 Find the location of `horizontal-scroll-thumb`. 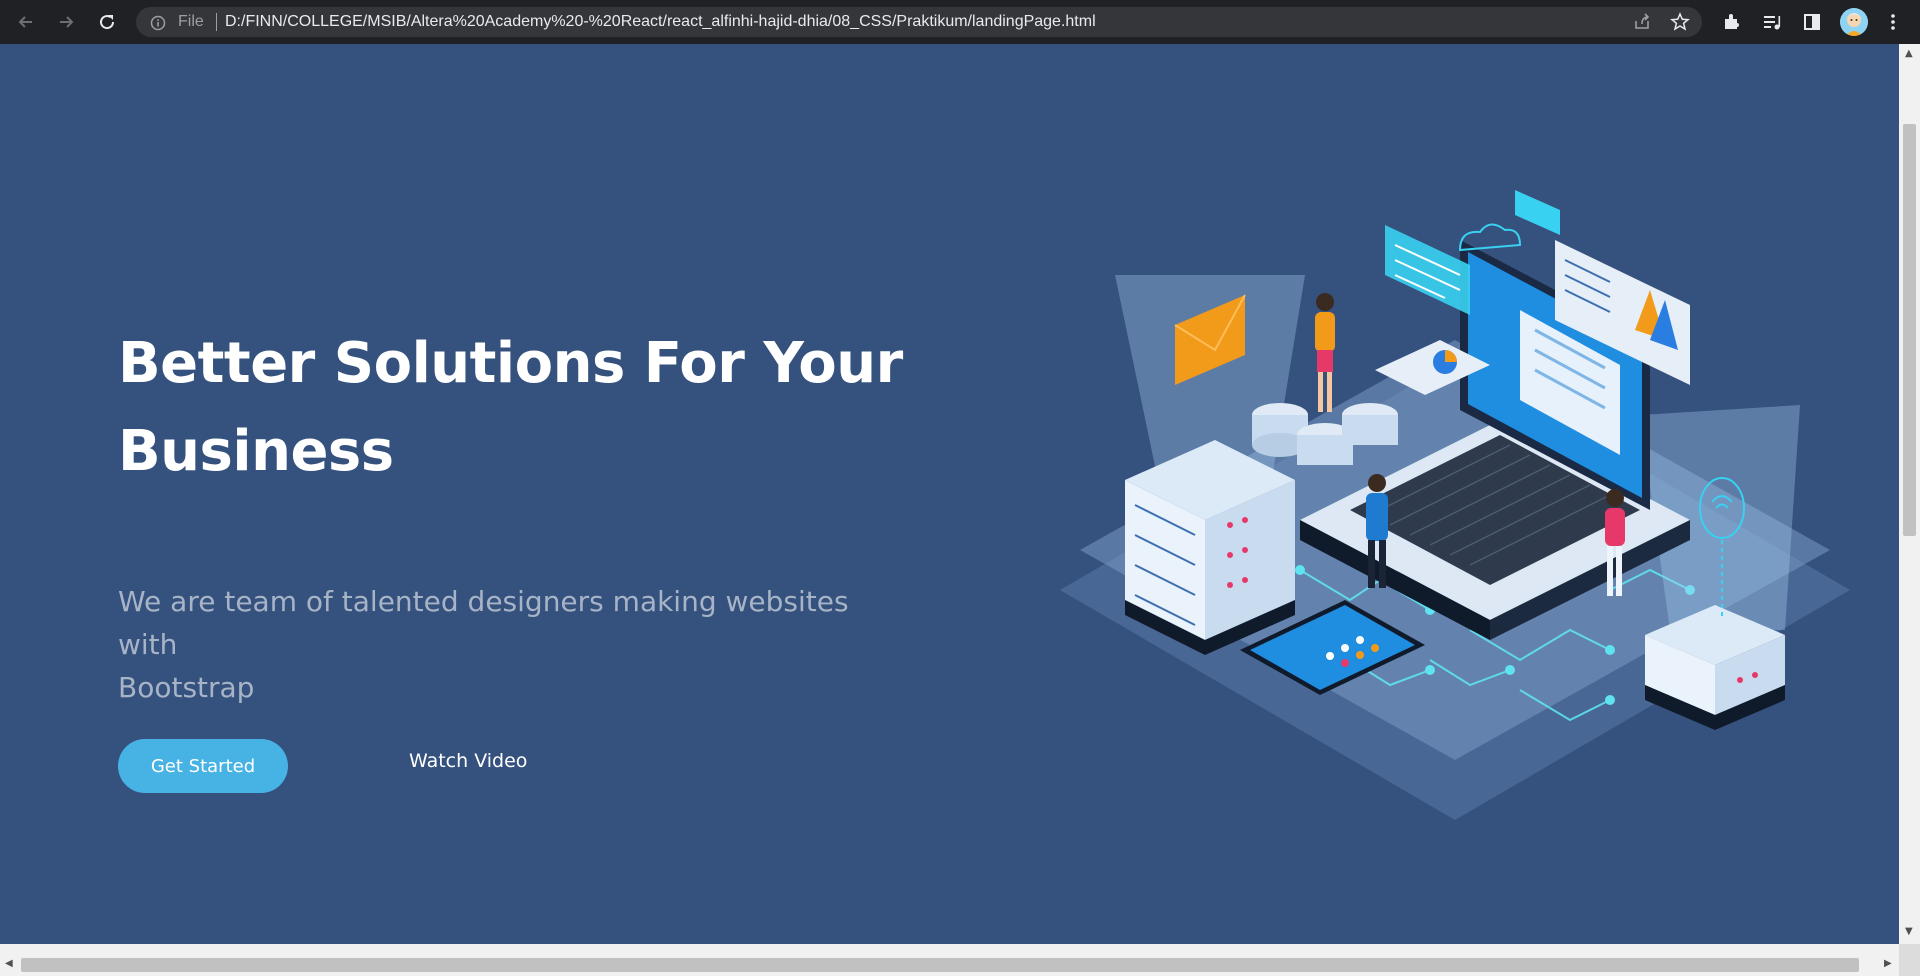

horizontal-scroll-thumb is located at coordinates (940, 965).